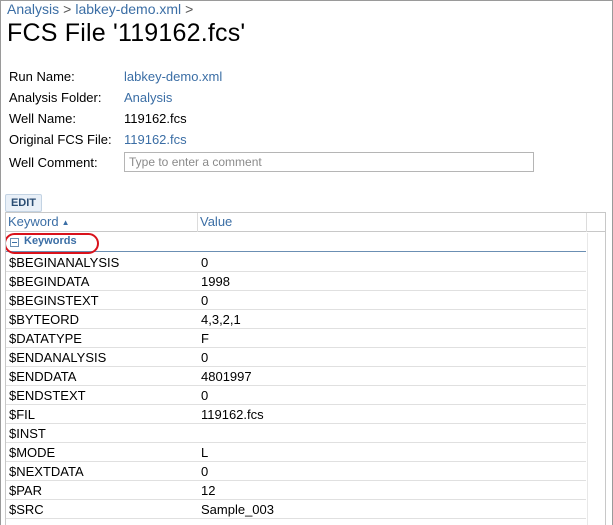  Describe the element at coordinates (27, 433) in the screenshot. I see `keyword-cell: $INST` at that location.